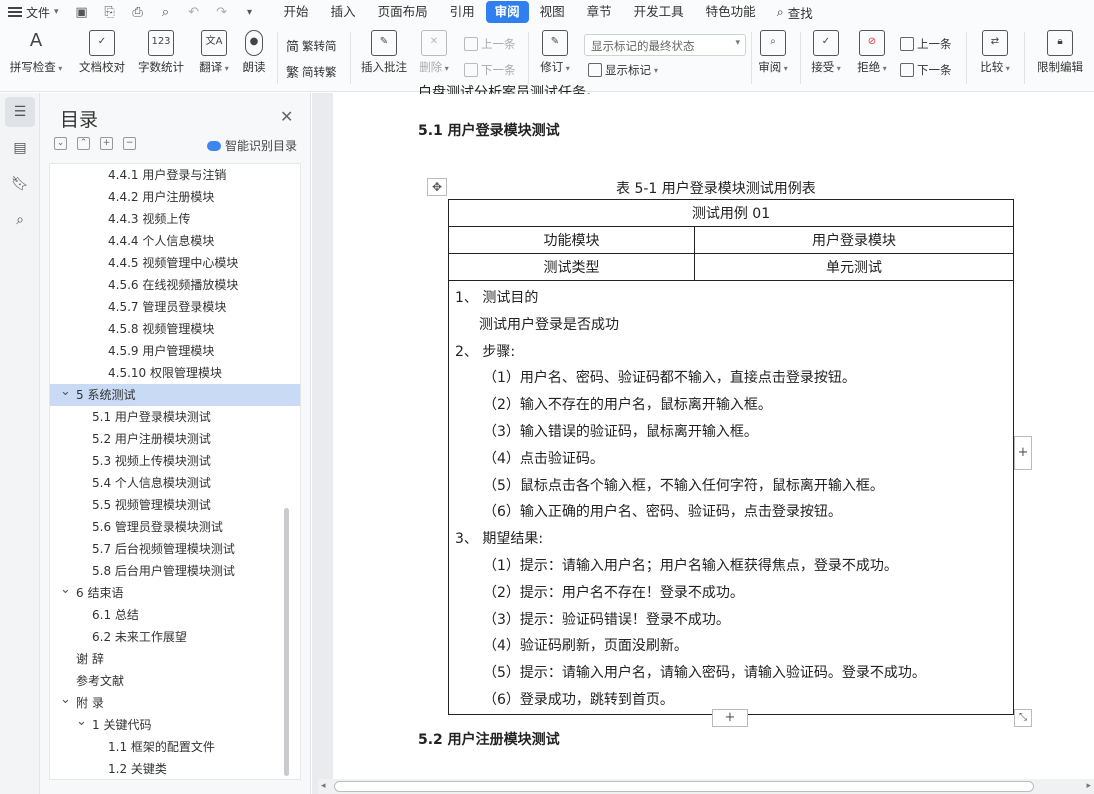  What do you see at coordinates (507, 12) in the screenshot?
I see `tab-review: 审阅` at bounding box center [507, 12].